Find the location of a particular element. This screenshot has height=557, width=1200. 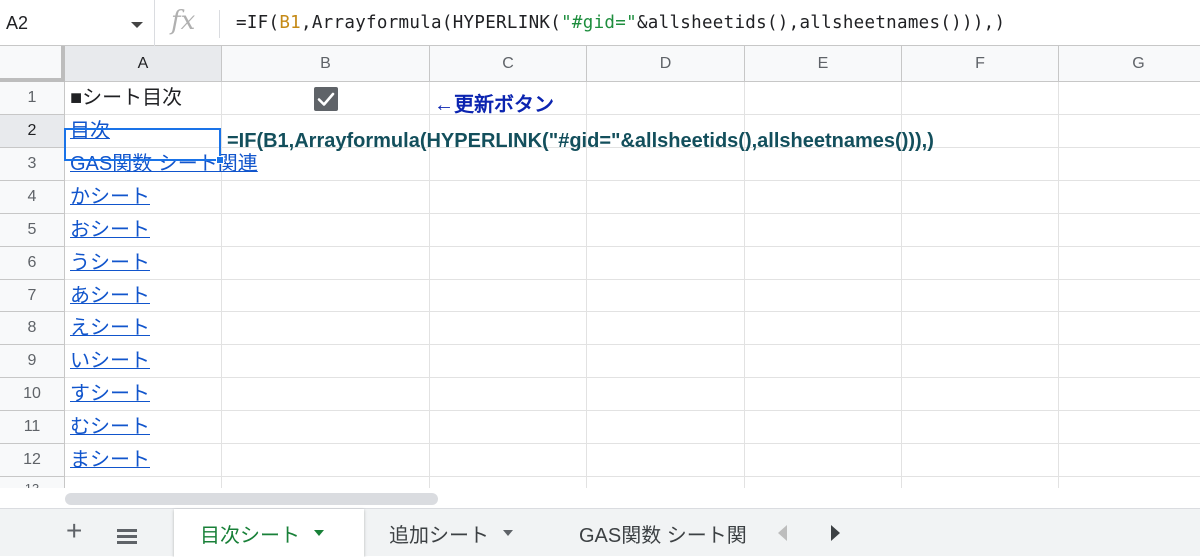

column-header-a: A is located at coordinates (143, 64).